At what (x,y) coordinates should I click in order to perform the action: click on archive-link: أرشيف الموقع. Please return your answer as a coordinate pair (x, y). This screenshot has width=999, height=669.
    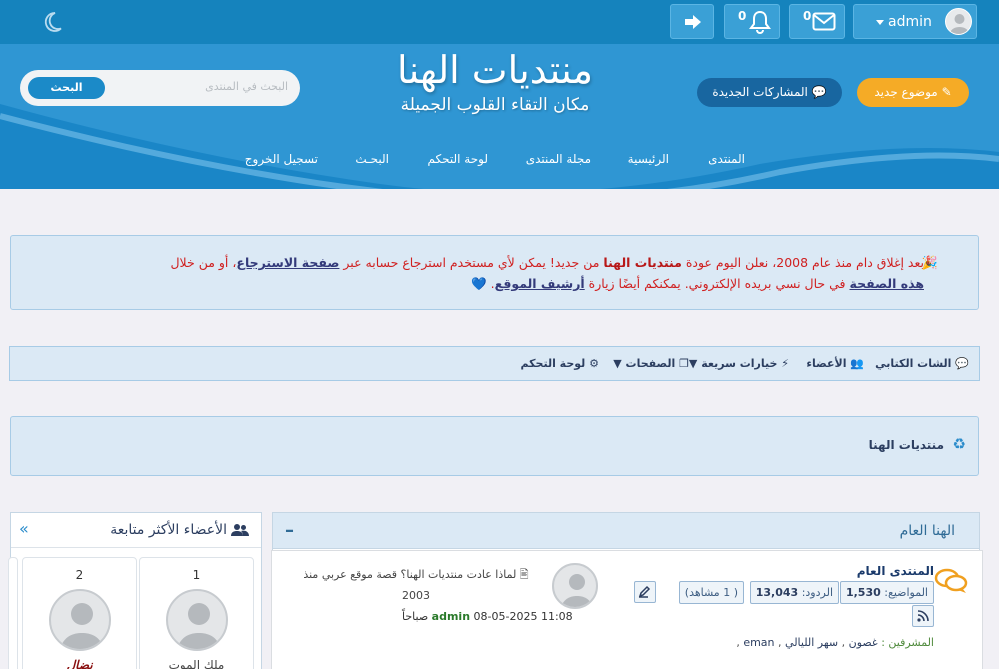
    Looking at the image, I should click on (540, 283).